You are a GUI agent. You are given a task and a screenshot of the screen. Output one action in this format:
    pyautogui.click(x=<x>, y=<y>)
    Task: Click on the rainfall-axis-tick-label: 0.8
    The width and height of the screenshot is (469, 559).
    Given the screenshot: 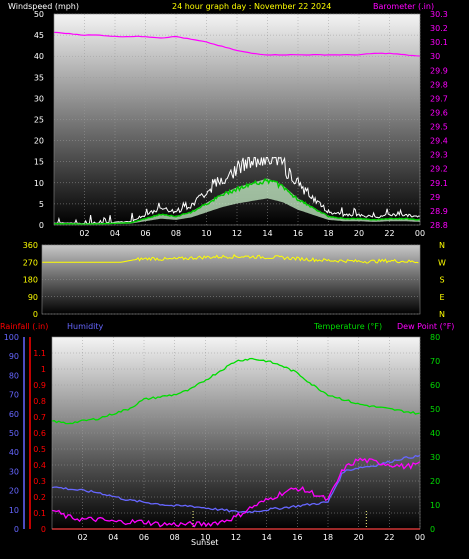 What is the action you would take?
    pyautogui.click(x=39, y=401)
    